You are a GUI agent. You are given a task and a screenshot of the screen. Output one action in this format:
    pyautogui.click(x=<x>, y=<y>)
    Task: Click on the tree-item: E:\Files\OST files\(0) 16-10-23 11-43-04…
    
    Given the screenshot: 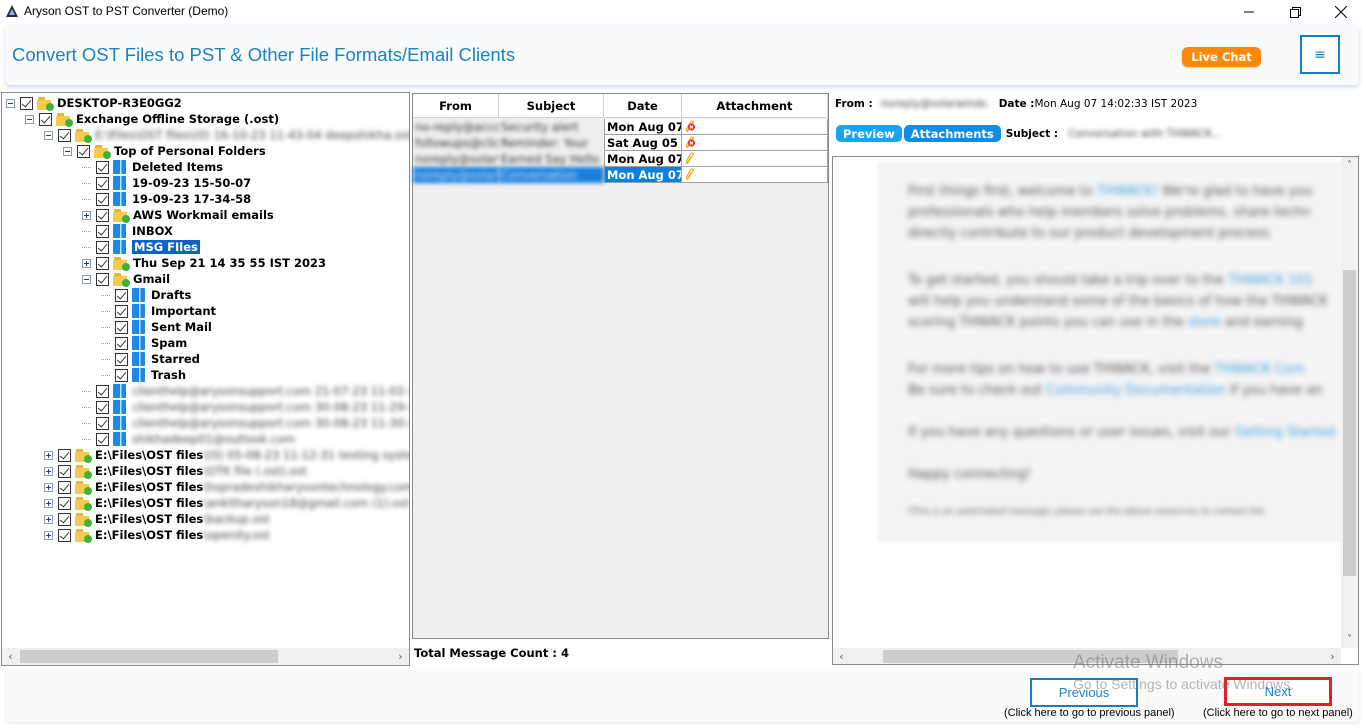 What is the action you would take?
    pyautogui.click(x=226, y=135)
    